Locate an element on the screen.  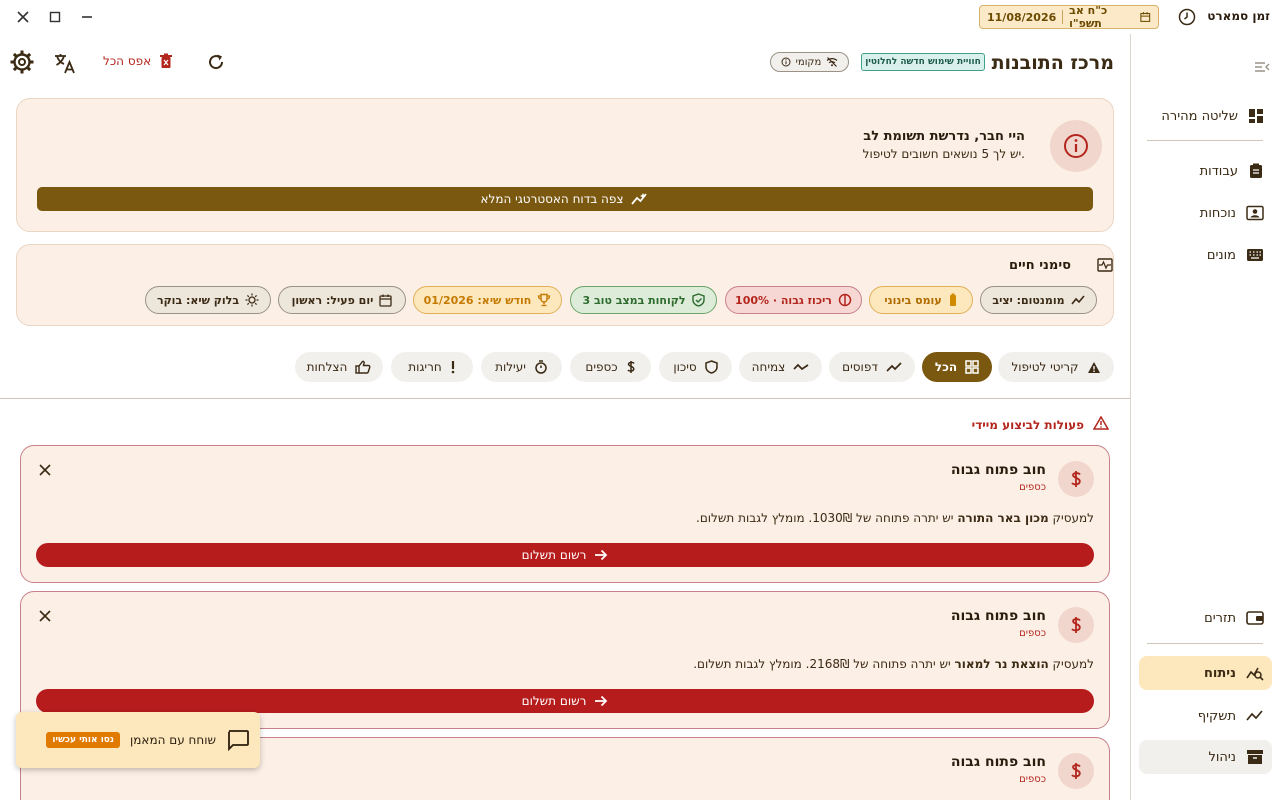
filter-all: הכל is located at coordinates (957, 367).